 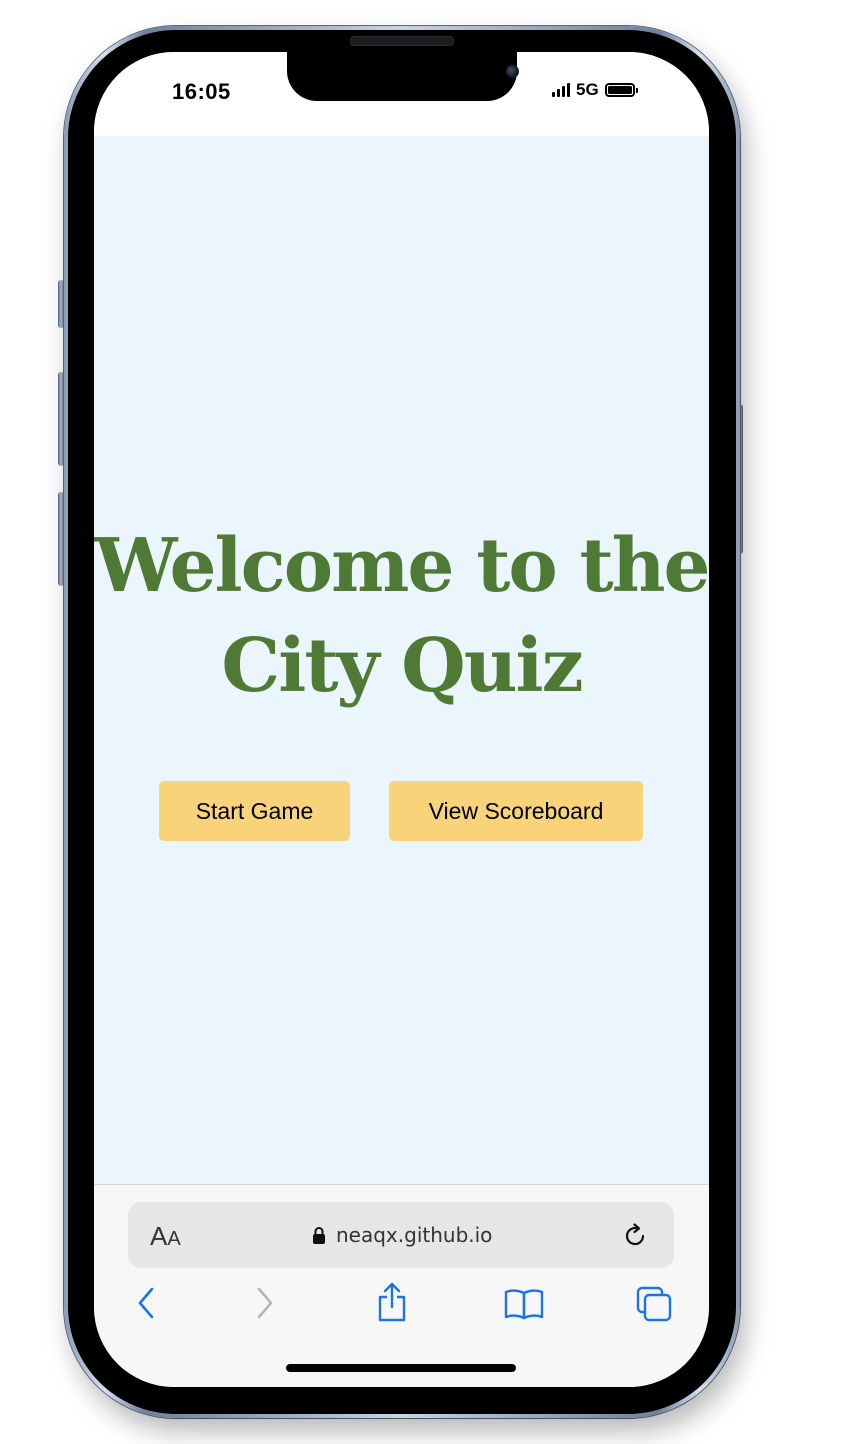 I want to click on home-indicator, so click(x=401, y=1368).